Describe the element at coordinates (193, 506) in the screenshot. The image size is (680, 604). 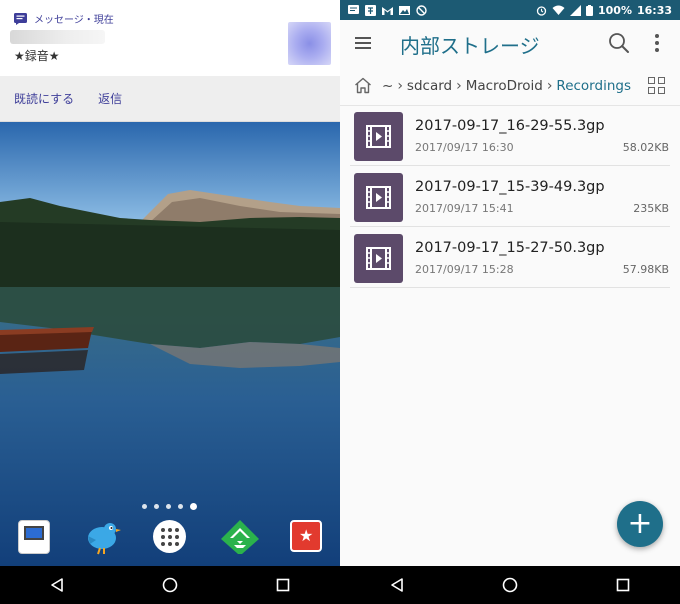
I see `page-dot-active` at that location.